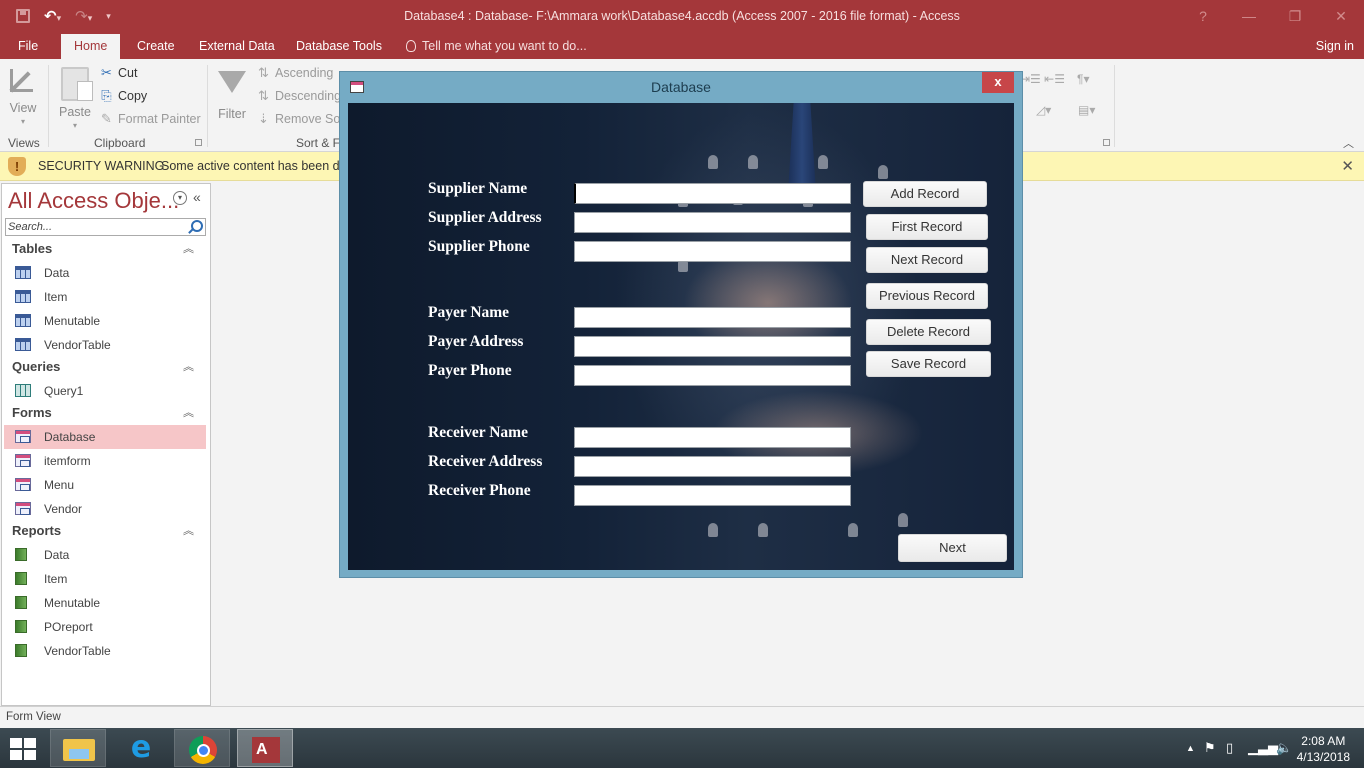 This screenshot has width=1364, height=768. I want to click on supplier-phone-input, so click(712, 251).